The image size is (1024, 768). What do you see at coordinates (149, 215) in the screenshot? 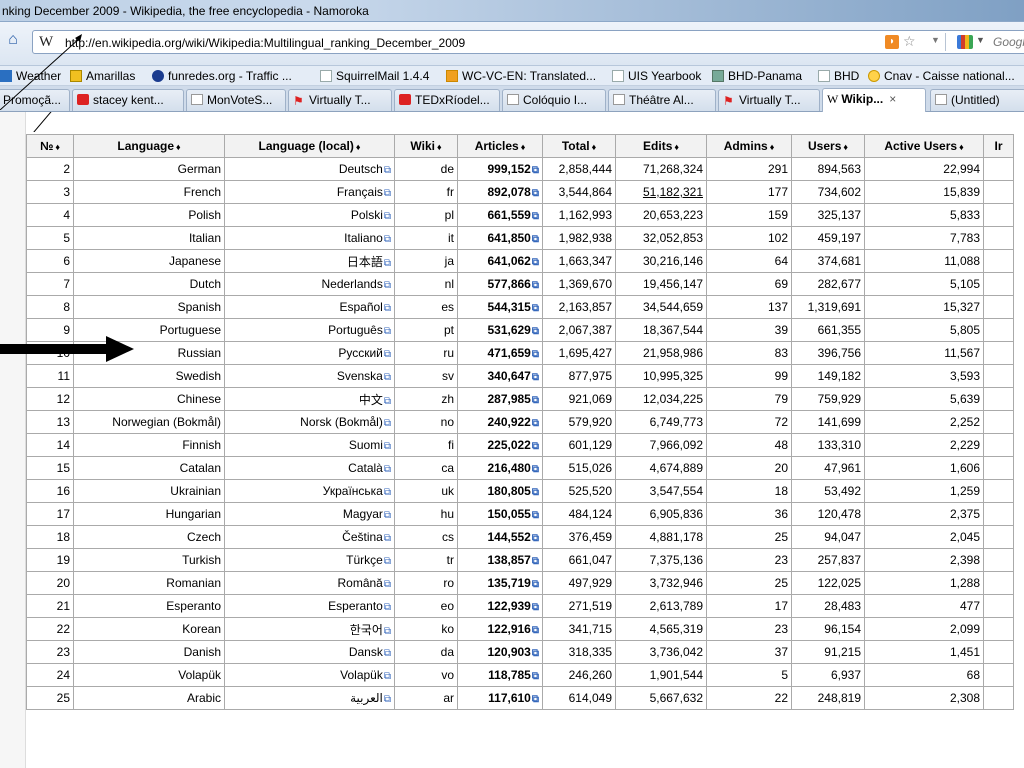
I see `table-cell-lang: Polish` at bounding box center [149, 215].